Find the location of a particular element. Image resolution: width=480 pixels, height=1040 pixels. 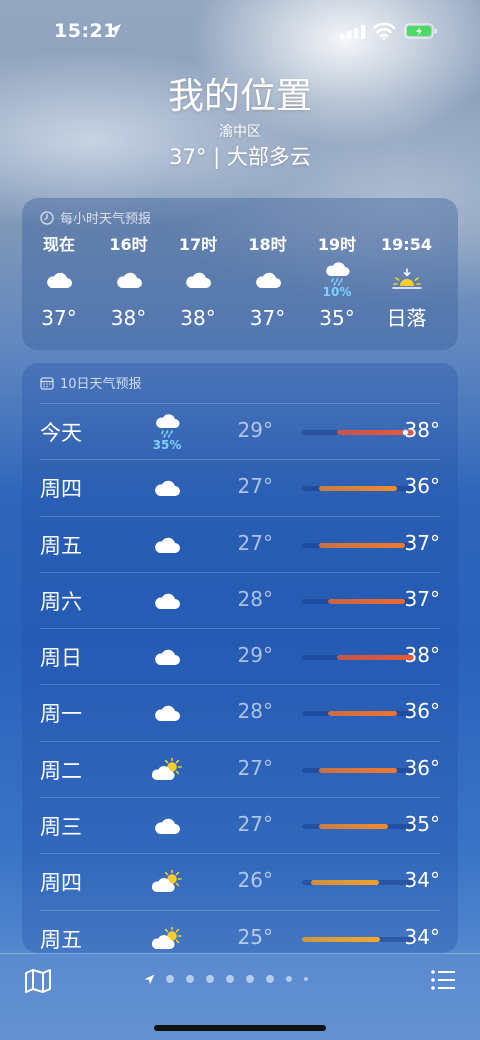

daily-card-title: 10日天气预报 is located at coordinates (101, 384).